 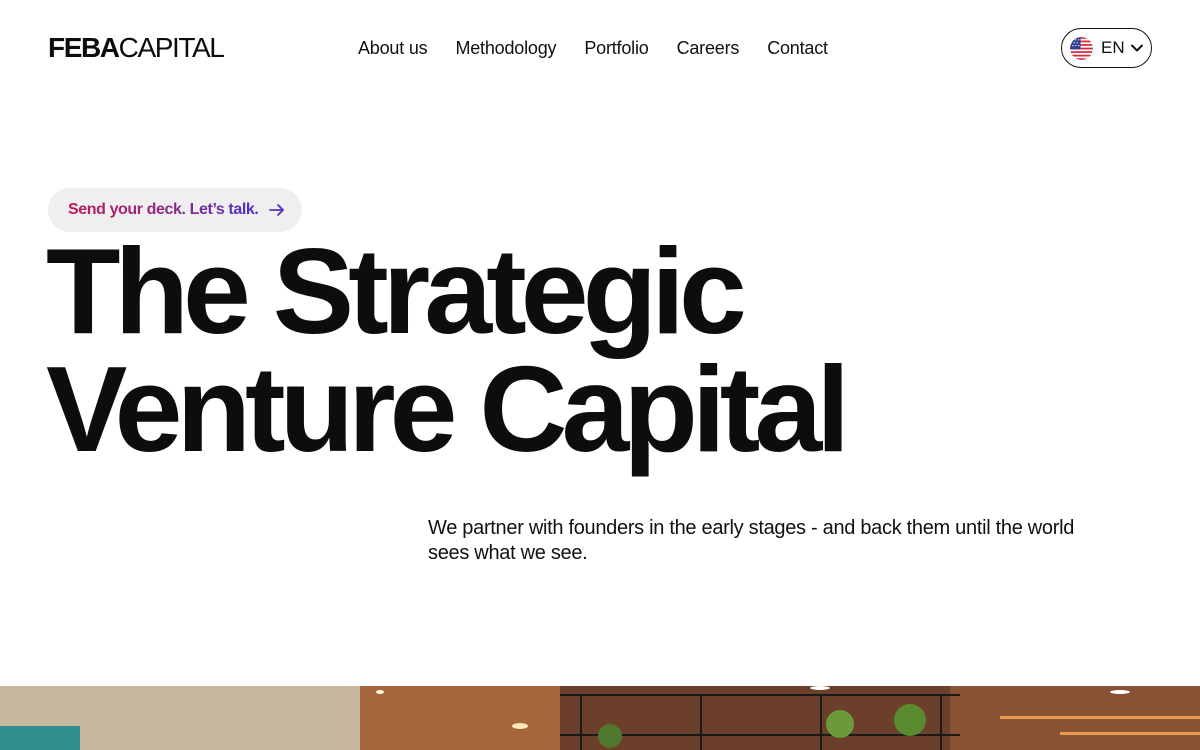 I want to click on office-photo-illustration, so click(x=600, y=718).